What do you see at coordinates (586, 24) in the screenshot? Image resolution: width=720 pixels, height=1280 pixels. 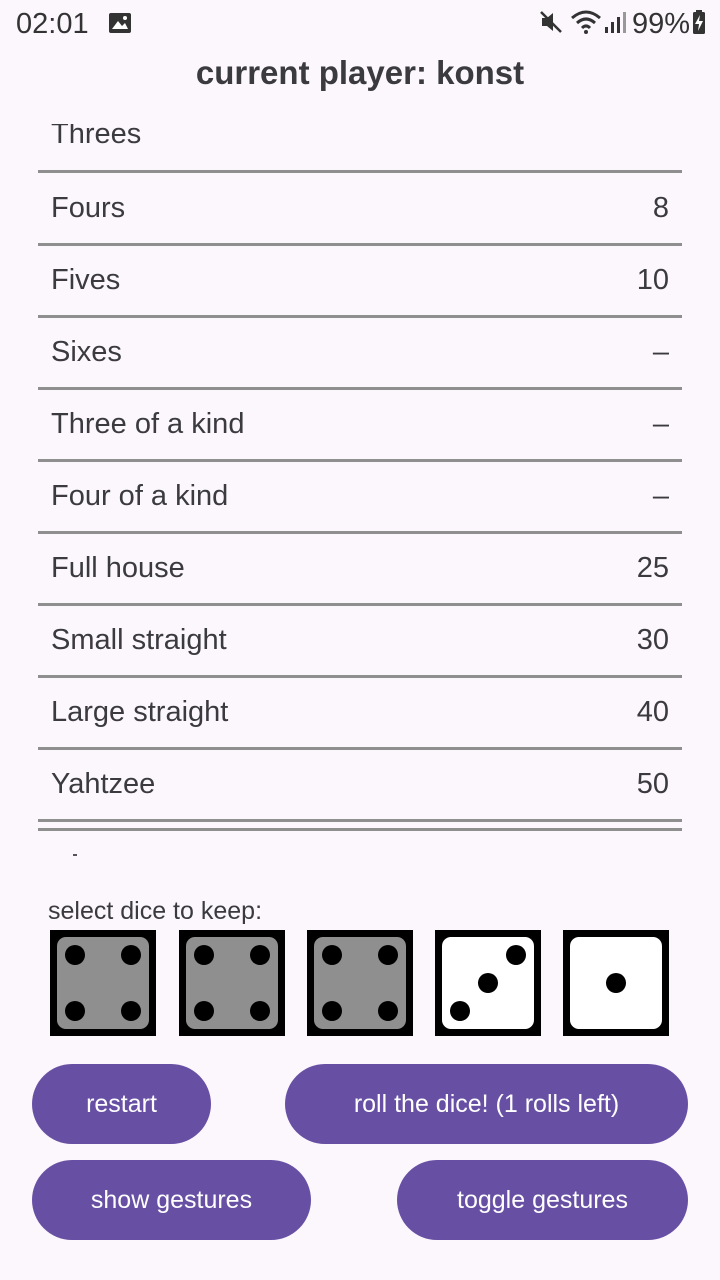 I see `wifi-icon` at bounding box center [586, 24].